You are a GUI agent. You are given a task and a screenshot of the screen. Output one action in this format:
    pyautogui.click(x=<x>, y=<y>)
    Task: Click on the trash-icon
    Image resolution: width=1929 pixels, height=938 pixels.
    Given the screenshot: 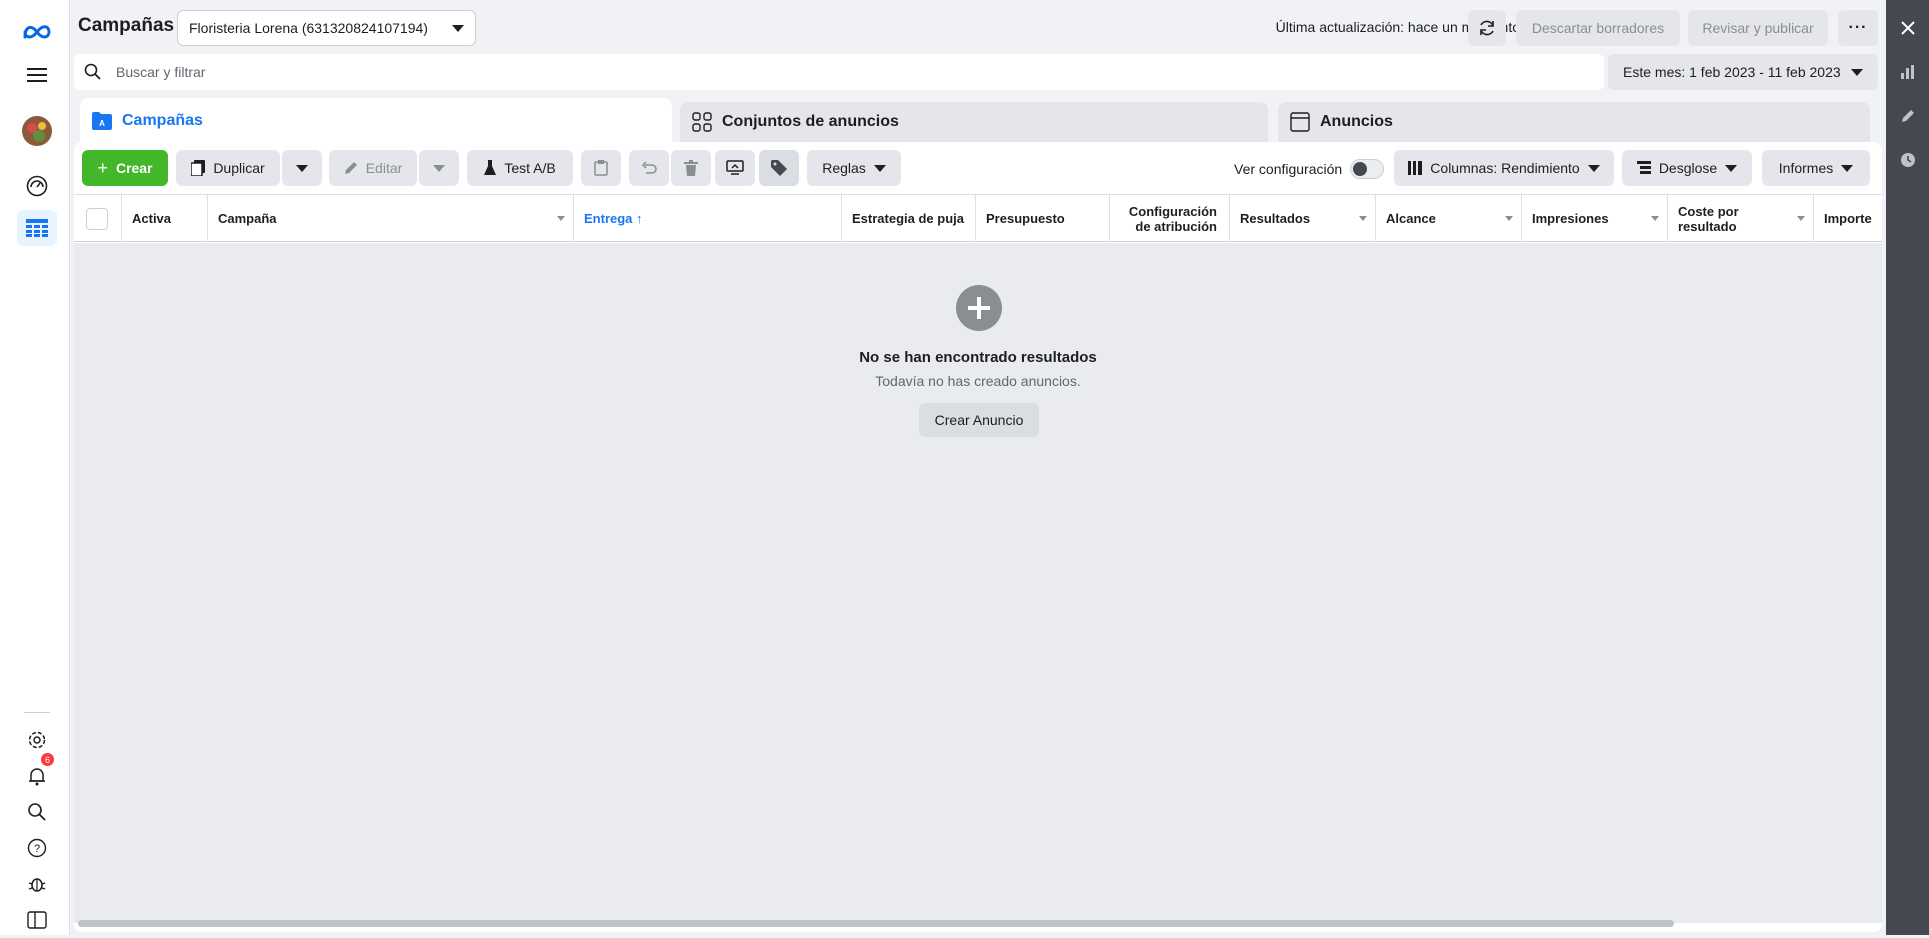 What is the action you would take?
    pyautogui.click(x=691, y=168)
    